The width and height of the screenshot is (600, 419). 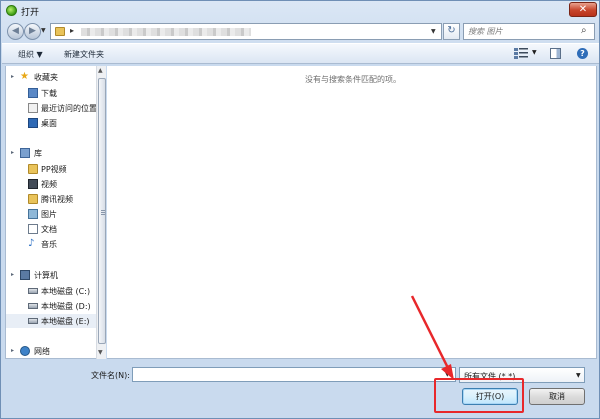 I want to click on view-dropdown-icon: ▼, so click(x=534, y=52).